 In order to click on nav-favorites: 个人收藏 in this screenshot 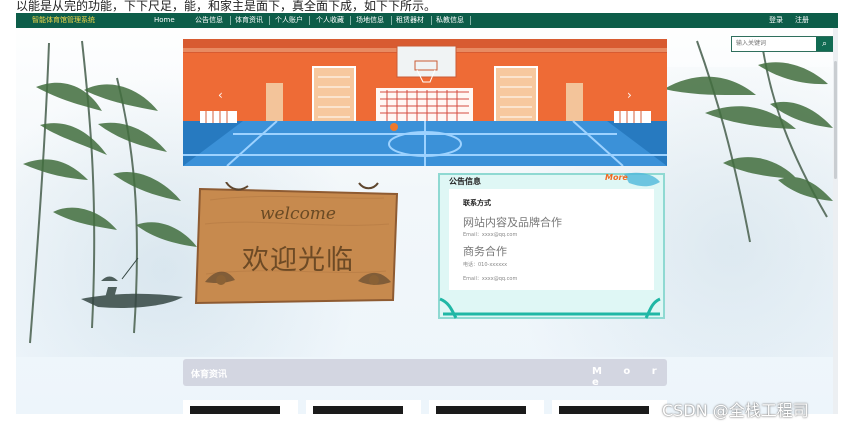, I will do `click(330, 20)`.